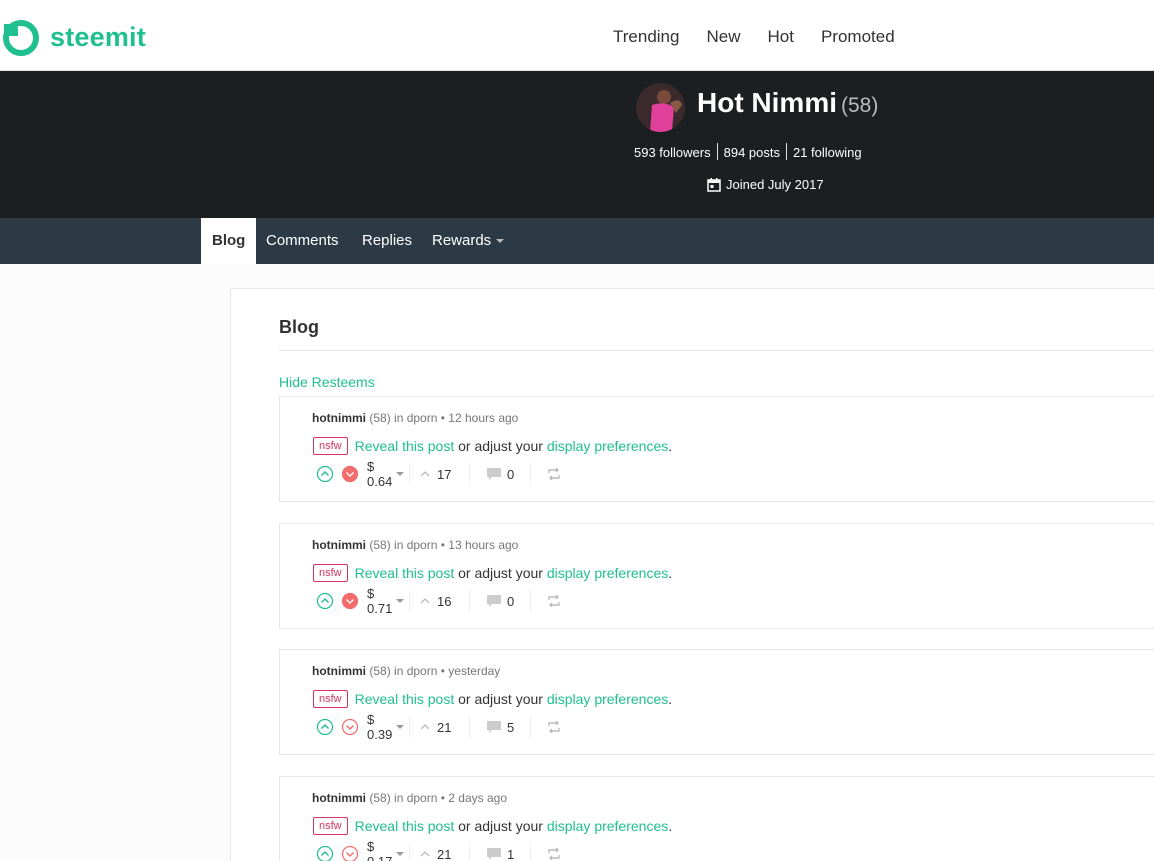 This screenshot has height=861, width=1154. What do you see at coordinates (511, 727) in the screenshot?
I see `comment-count: 5` at bounding box center [511, 727].